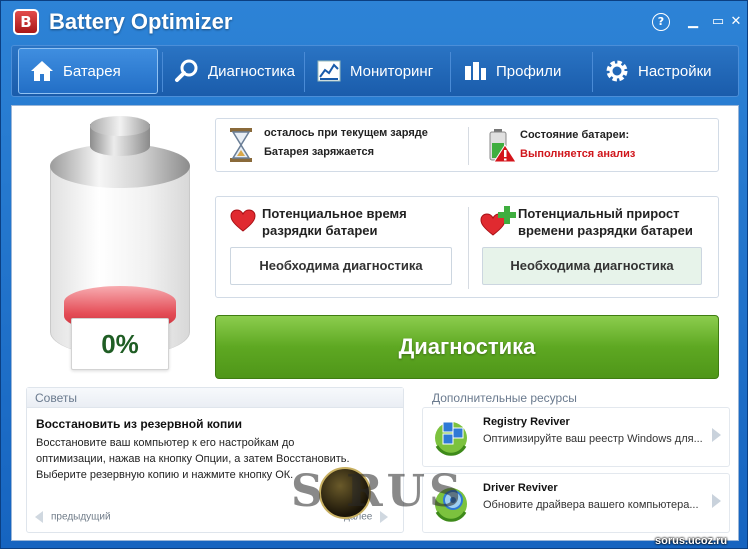  What do you see at coordinates (319, 152) in the screenshot?
I see `charging-status: Батарея заряжается` at bounding box center [319, 152].